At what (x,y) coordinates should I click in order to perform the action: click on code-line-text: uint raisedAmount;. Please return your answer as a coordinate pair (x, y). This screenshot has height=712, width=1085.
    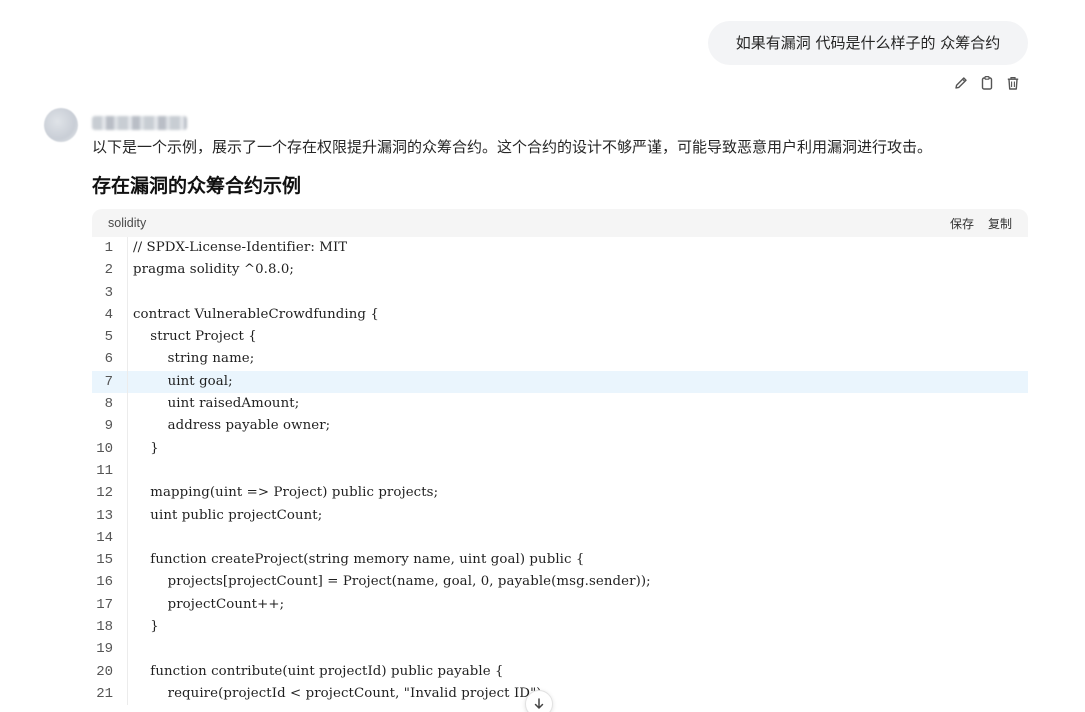
    Looking at the image, I should click on (216, 404).